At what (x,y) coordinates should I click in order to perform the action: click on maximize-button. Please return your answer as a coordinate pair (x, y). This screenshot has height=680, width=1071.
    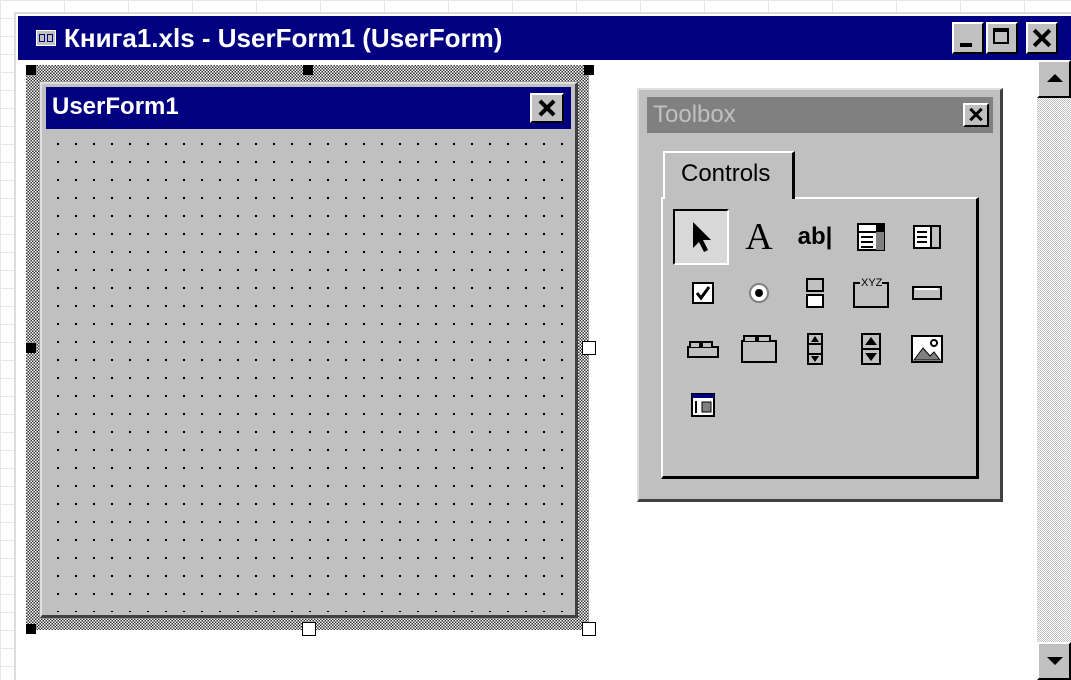
    Looking at the image, I should click on (1002, 38).